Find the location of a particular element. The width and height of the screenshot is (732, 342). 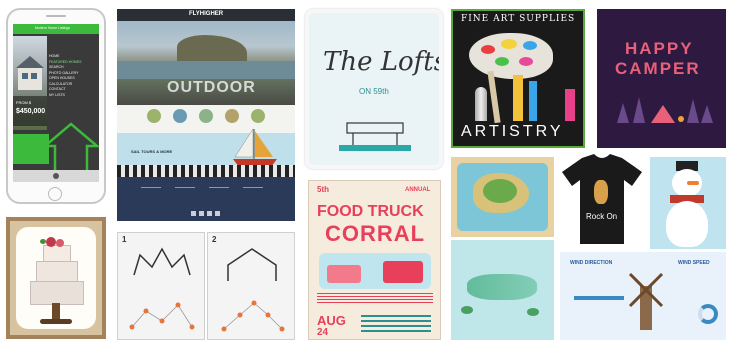

snowman-nose is located at coordinates (693, 183).